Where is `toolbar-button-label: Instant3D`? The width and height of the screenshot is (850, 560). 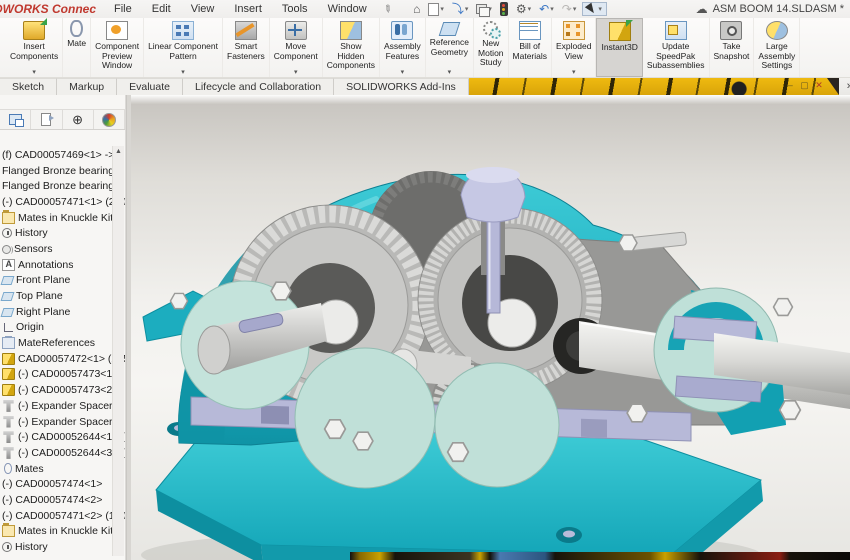 toolbar-button-label: Instant3D is located at coordinates (619, 47).